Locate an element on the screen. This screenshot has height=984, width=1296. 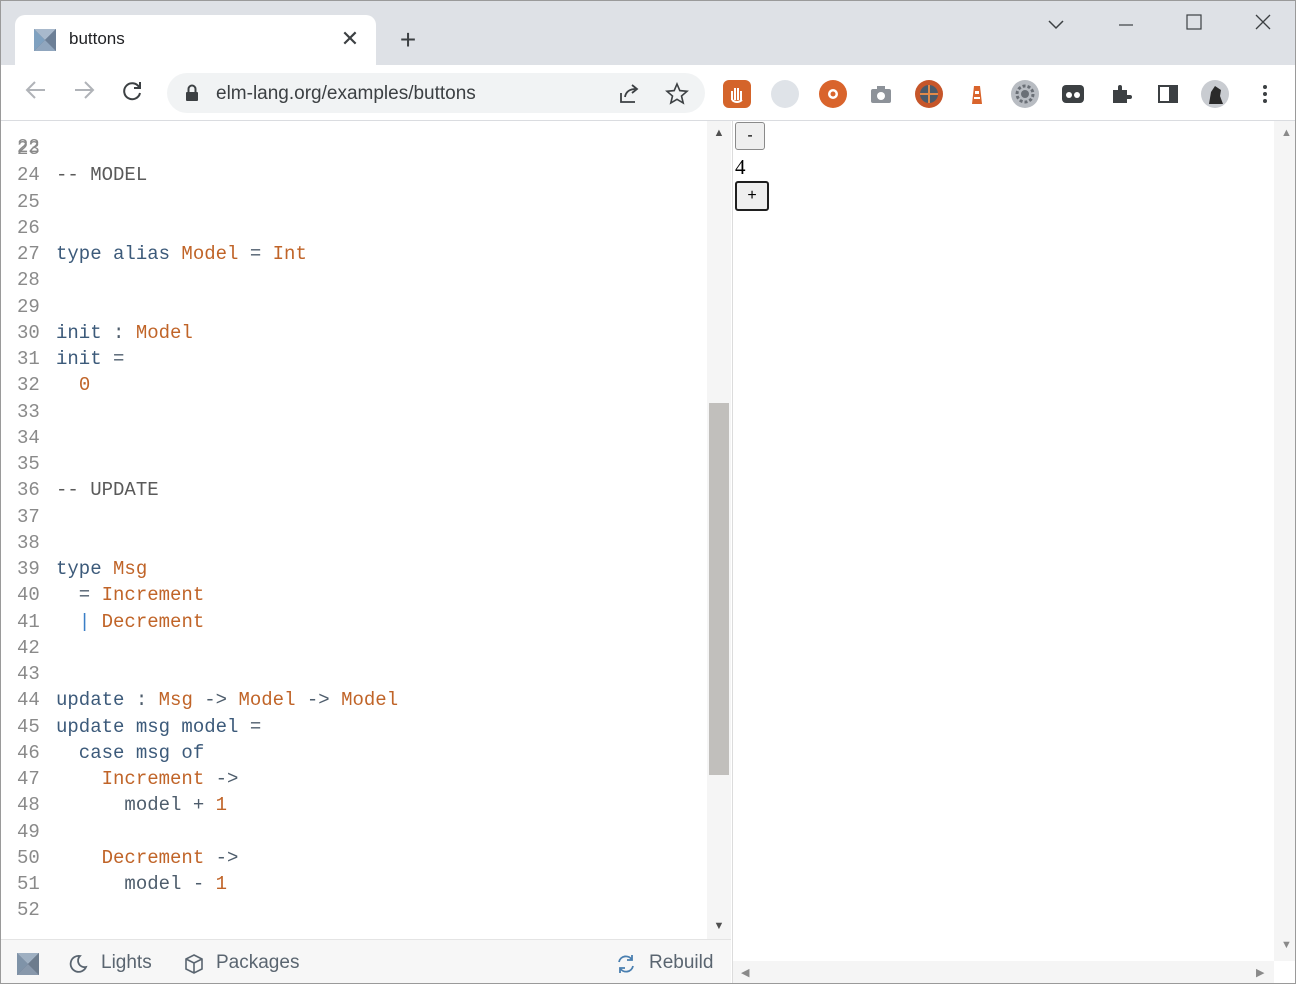
tab-strip: buttons ✕ + is located at coordinates (648, 33).